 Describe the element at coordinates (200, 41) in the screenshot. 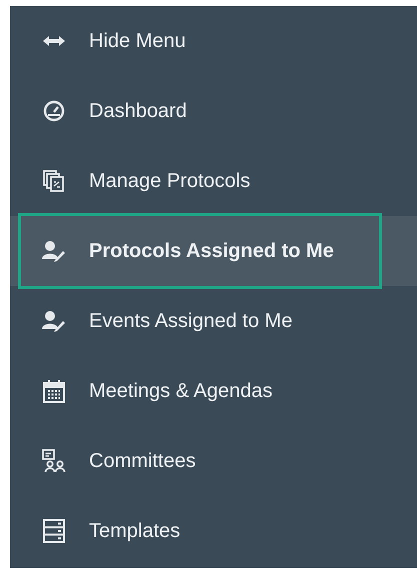

I see `menu-item: Hide Menu` at that location.